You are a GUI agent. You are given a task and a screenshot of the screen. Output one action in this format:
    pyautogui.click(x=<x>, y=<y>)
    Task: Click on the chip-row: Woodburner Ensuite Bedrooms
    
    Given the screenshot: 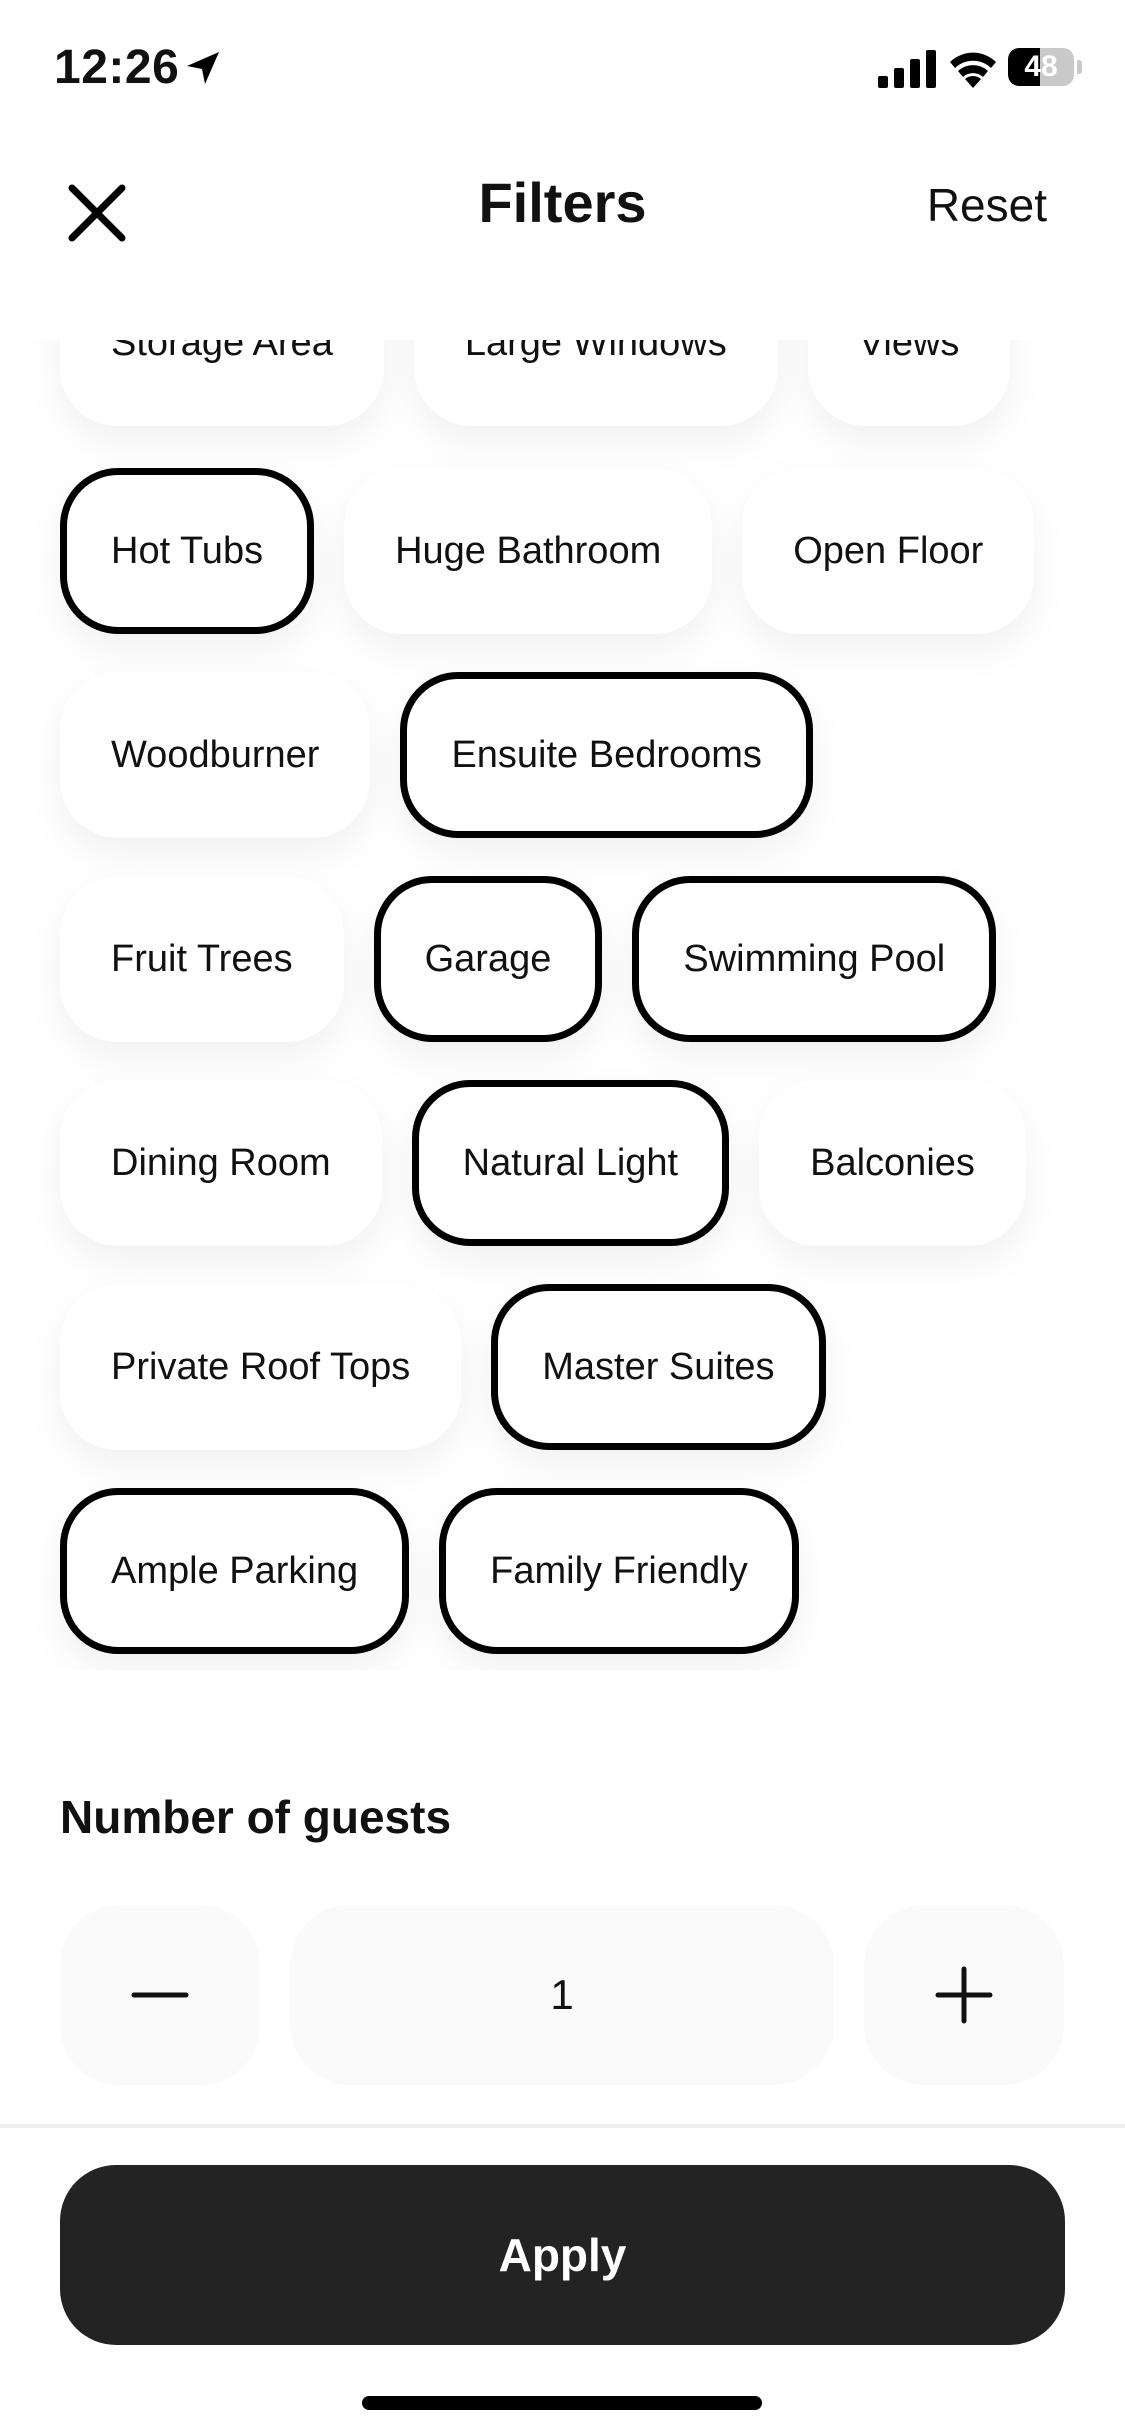 What is the action you would take?
    pyautogui.click(x=436, y=755)
    